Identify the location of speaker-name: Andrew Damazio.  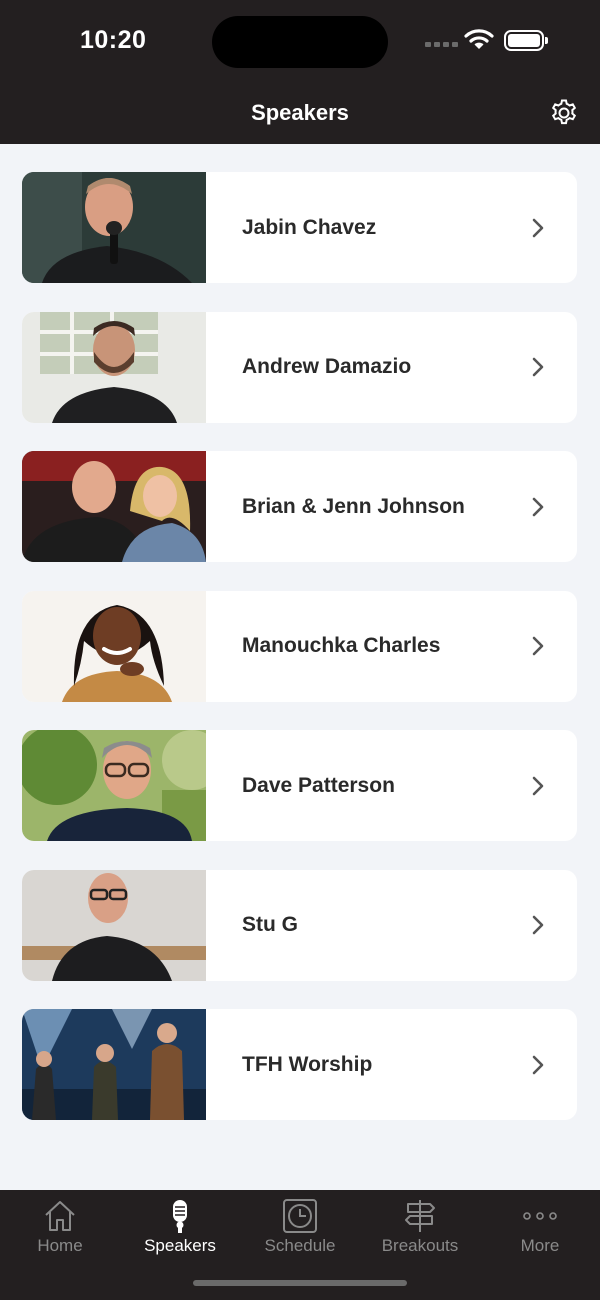
(327, 366).